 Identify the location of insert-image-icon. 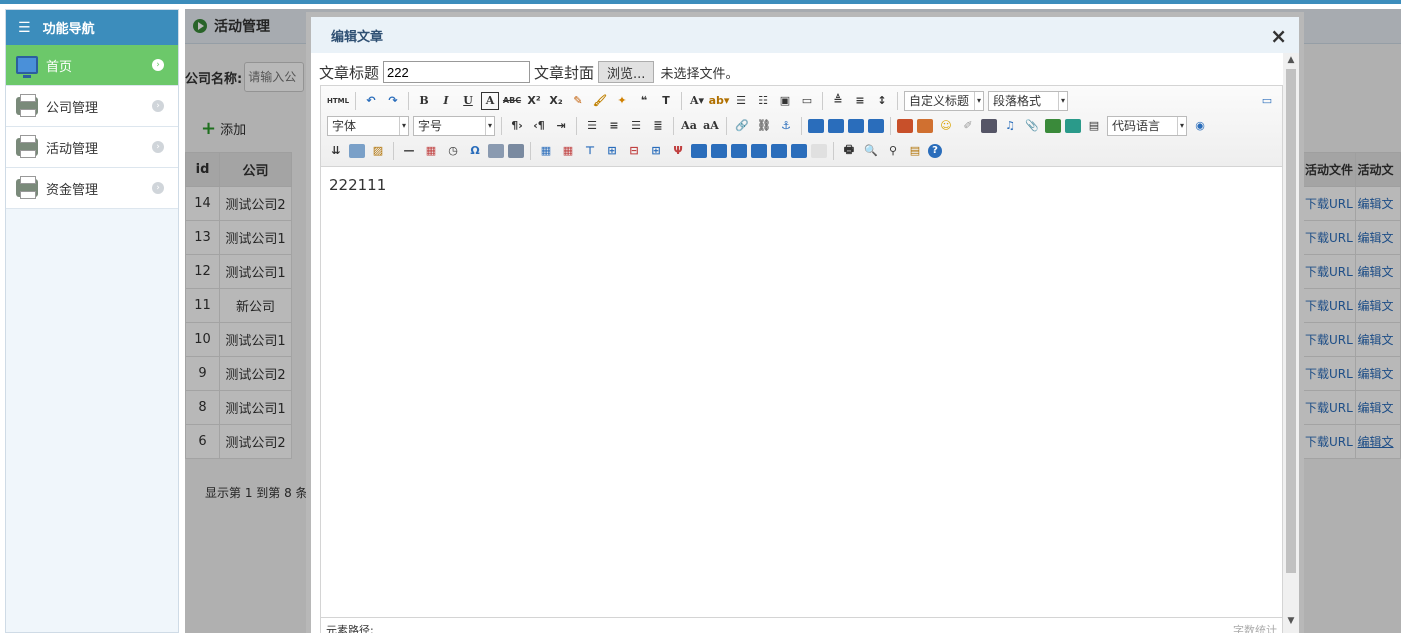
(925, 125).